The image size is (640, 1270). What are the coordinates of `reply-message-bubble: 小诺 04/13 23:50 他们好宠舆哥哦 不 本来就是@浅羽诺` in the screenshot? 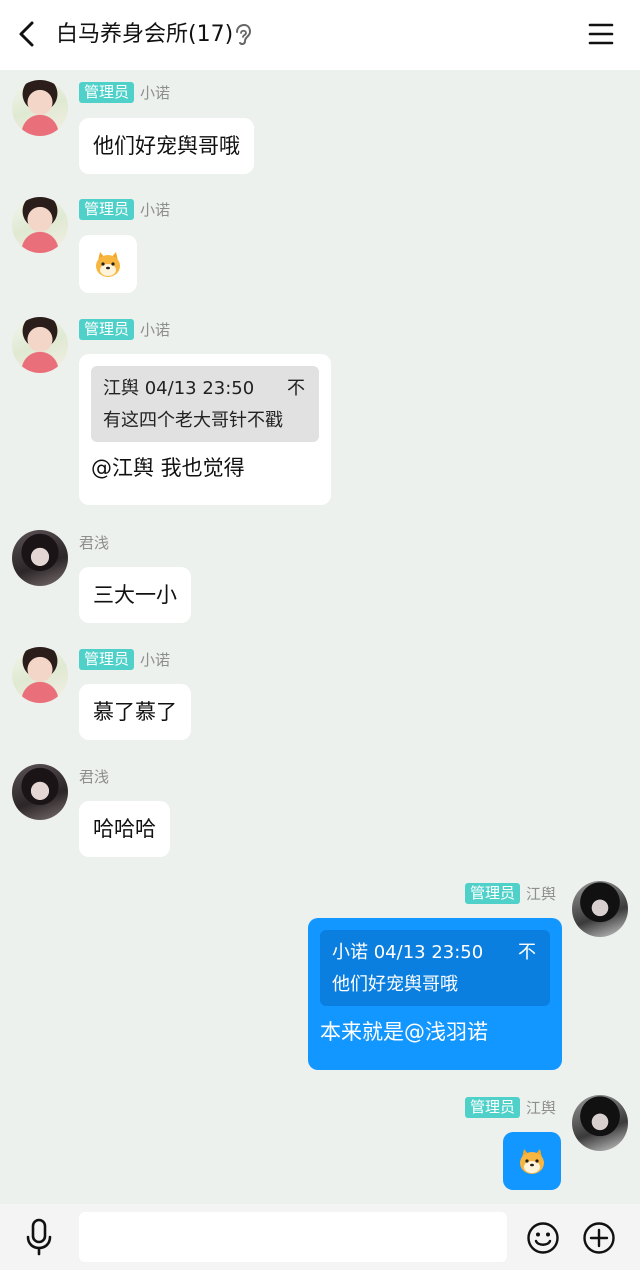 It's located at (435, 994).